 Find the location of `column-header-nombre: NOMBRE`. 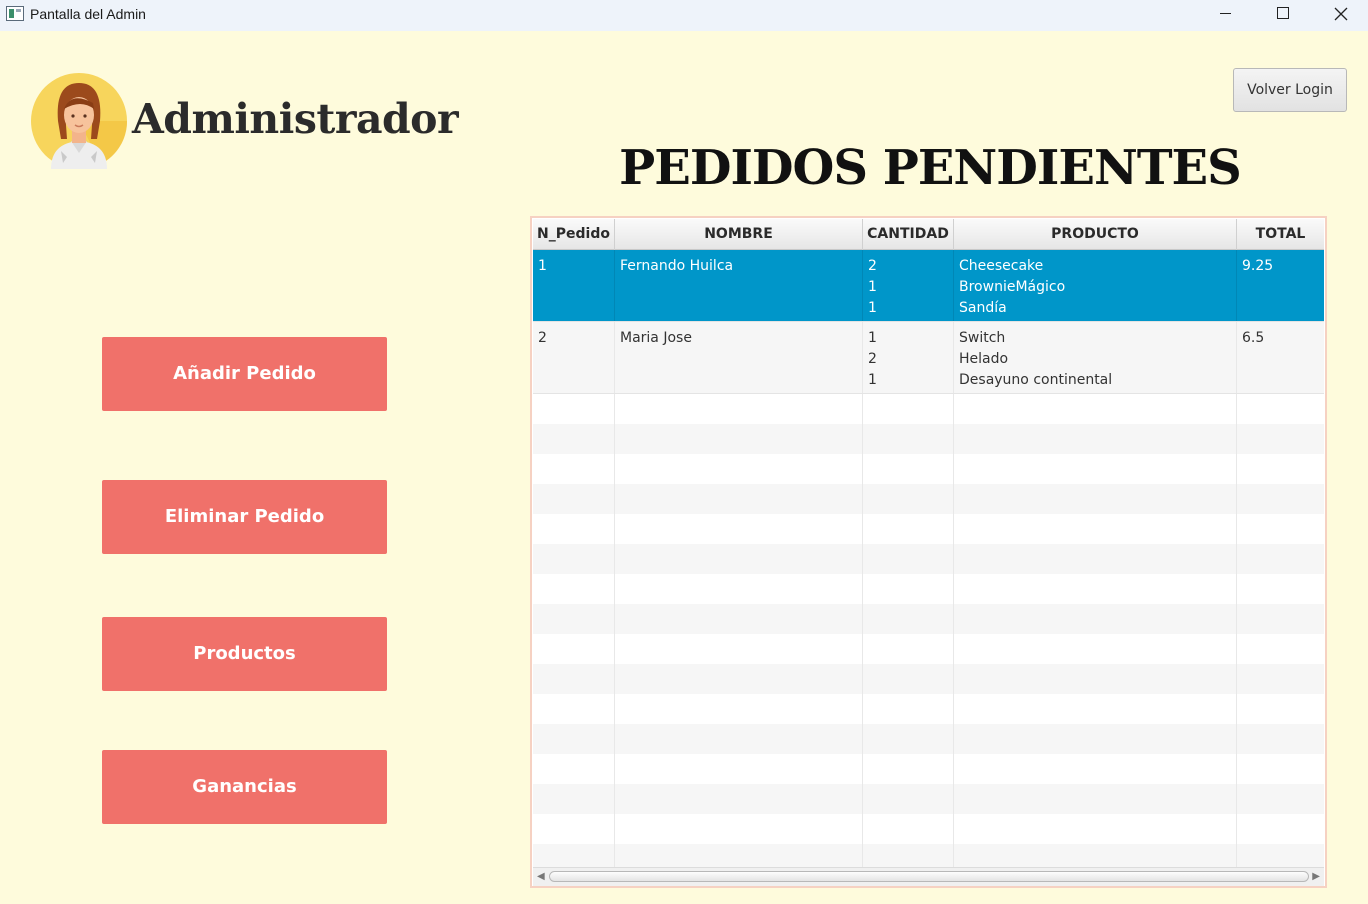

column-header-nombre: NOMBRE is located at coordinates (739, 234).